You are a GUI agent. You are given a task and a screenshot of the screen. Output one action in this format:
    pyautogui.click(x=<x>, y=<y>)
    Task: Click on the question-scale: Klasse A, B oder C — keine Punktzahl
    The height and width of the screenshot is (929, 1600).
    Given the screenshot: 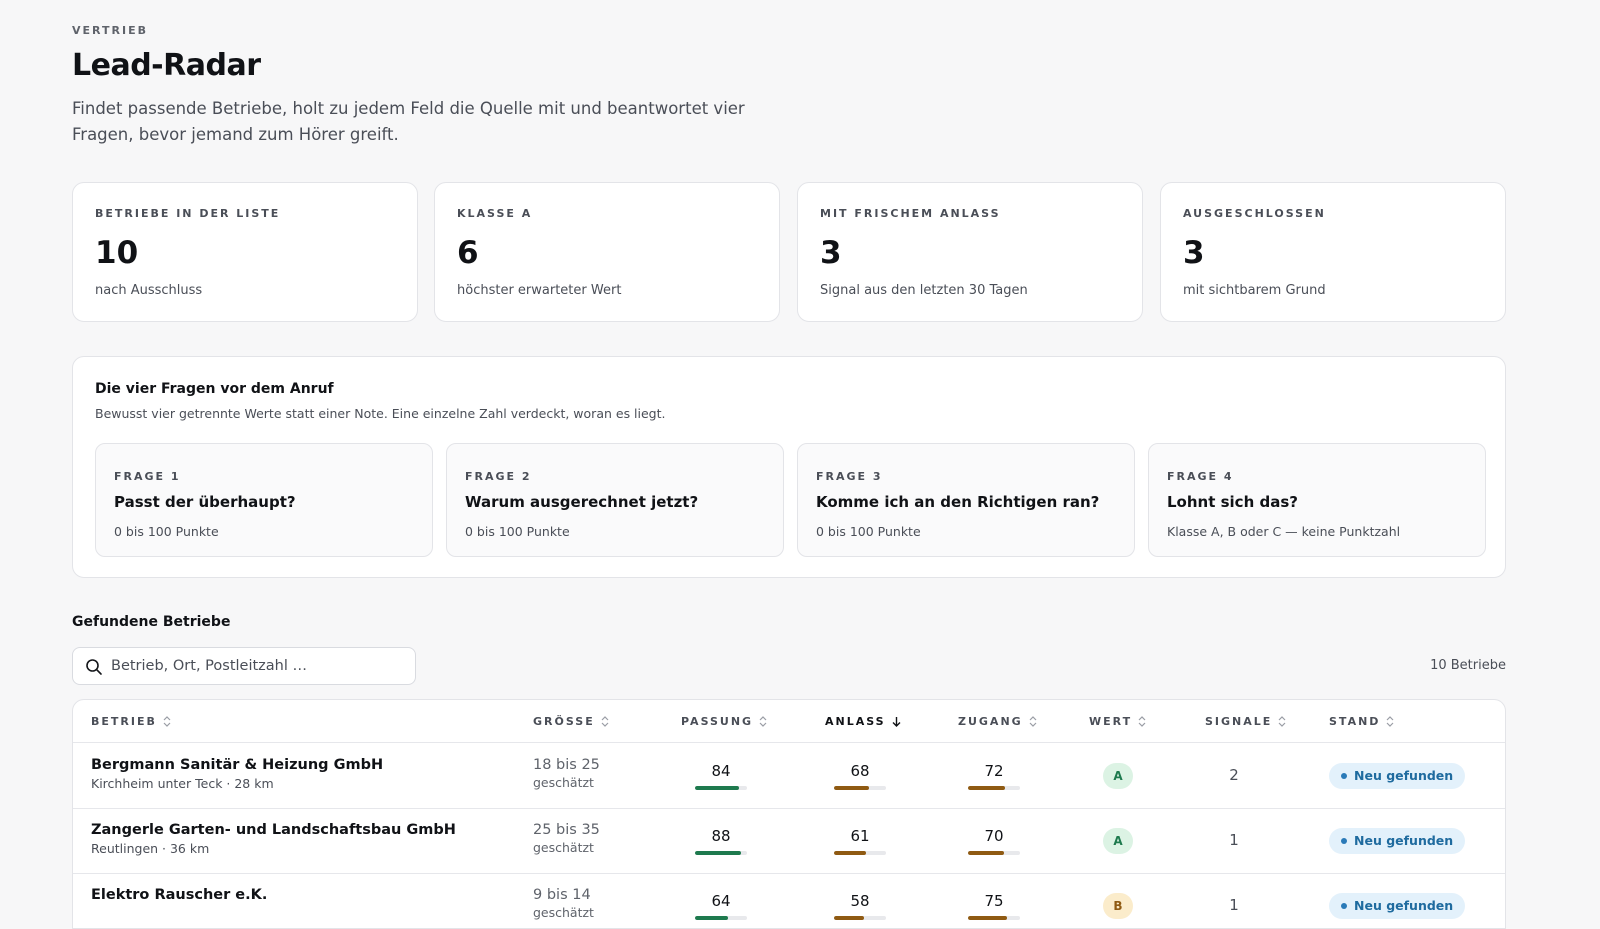 What is the action you would take?
    pyautogui.click(x=1284, y=531)
    